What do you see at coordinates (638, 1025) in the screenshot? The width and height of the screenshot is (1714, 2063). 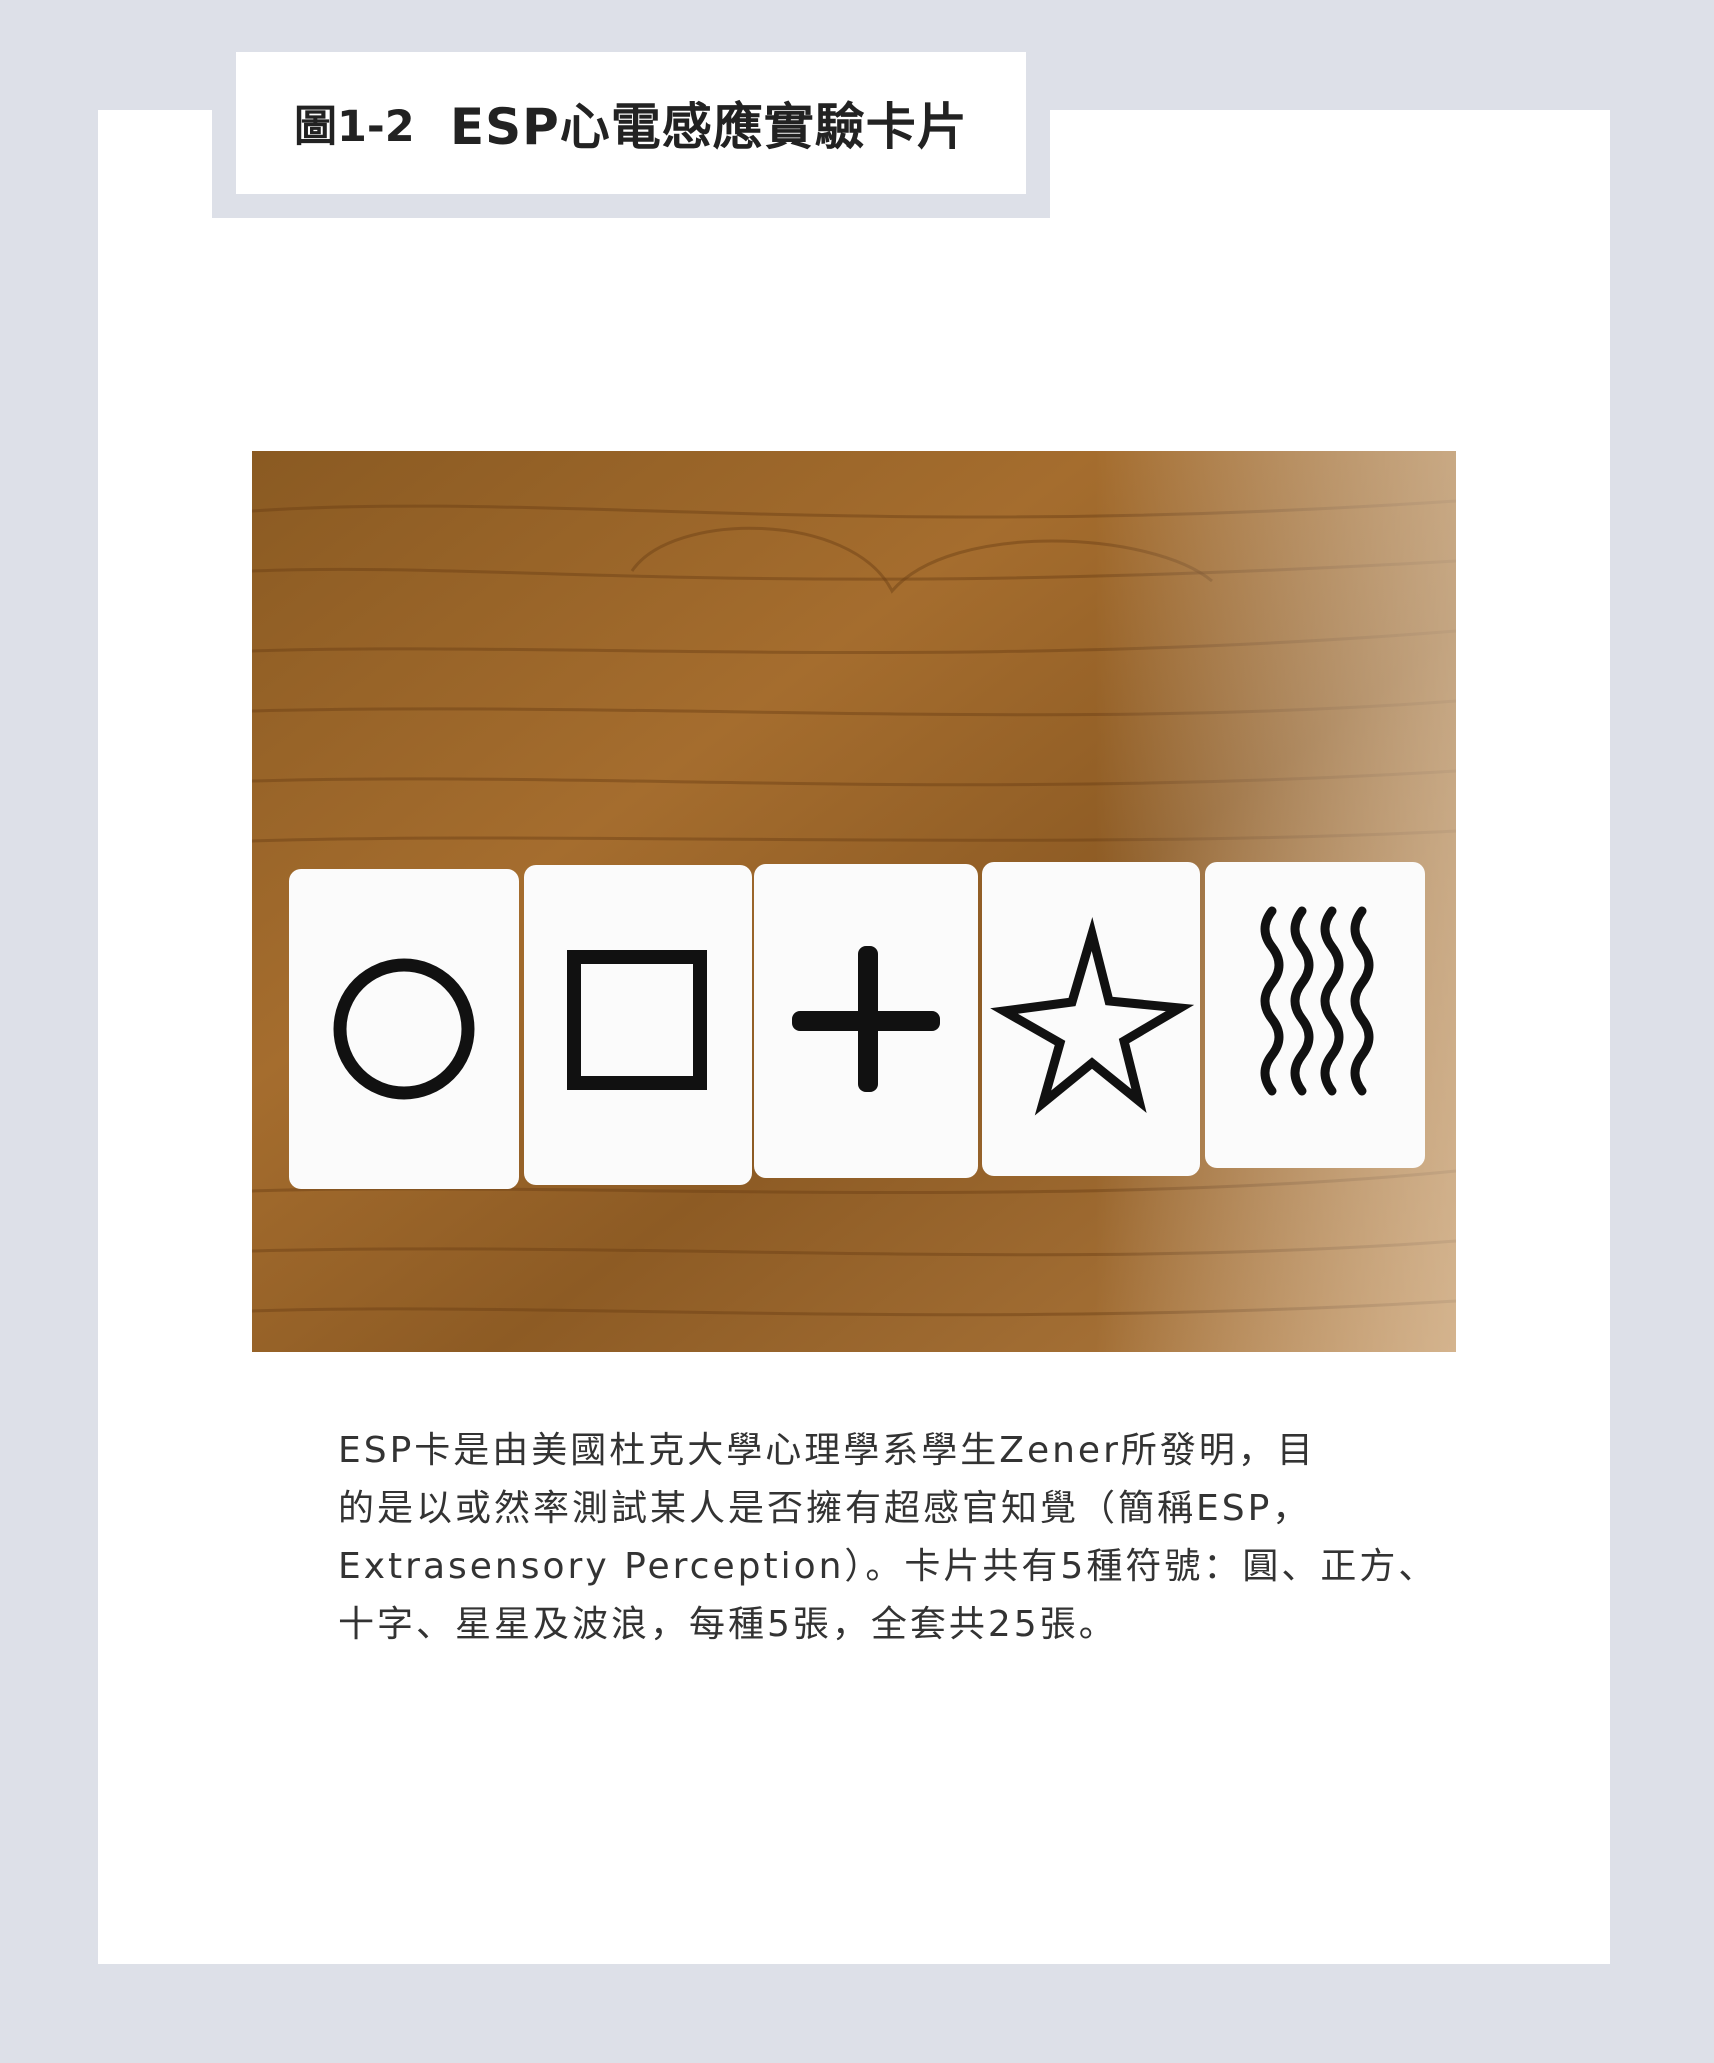 I see `card-square` at bounding box center [638, 1025].